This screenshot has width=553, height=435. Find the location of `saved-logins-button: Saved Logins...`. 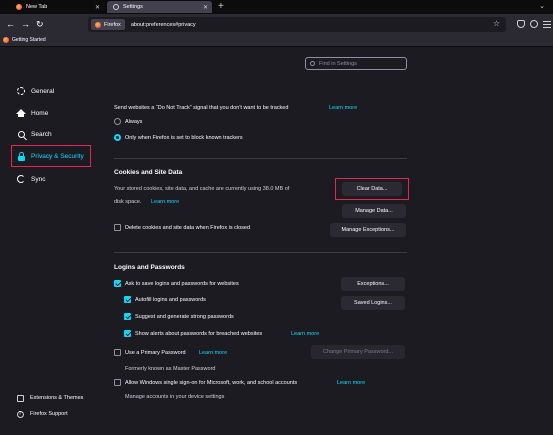

saved-logins-button: Saved Logins... is located at coordinates (373, 303).